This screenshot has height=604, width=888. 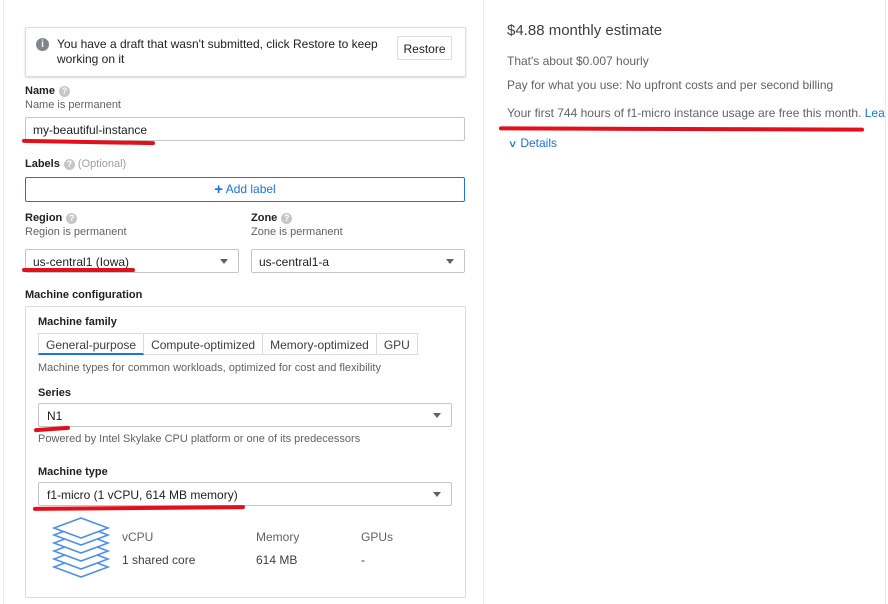 What do you see at coordinates (55, 393) in the screenshot?
I see `series-label: Series` at bounding box center [55, 393].